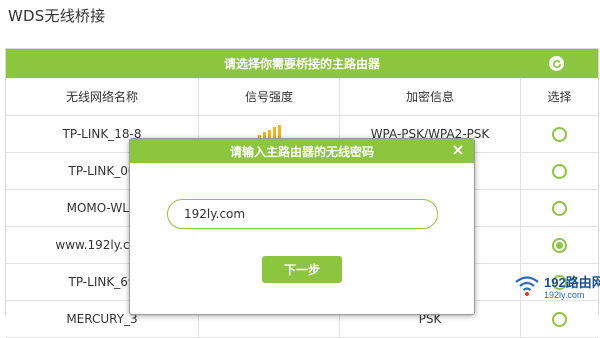  I want to click on panel-header: 请选择你需要桥接的主路由器, so click(302, 63).